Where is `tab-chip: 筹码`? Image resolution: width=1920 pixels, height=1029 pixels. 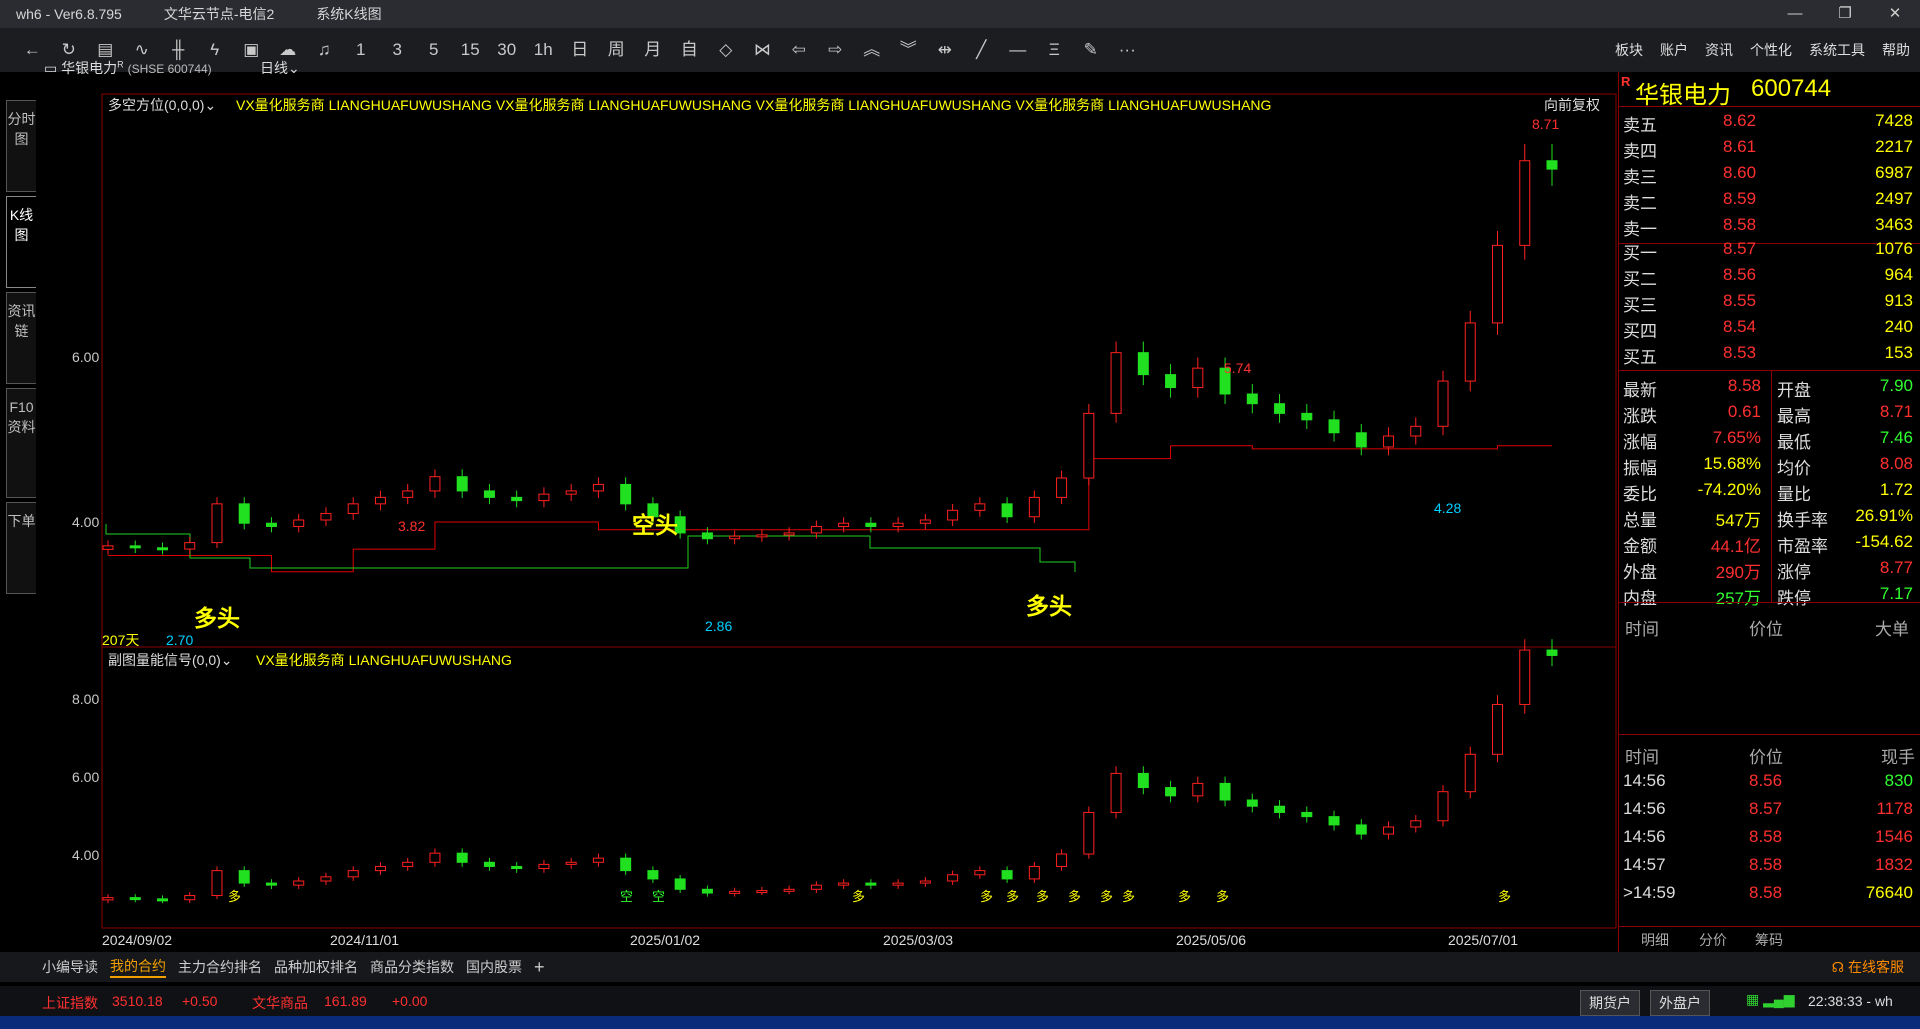 tab-chip: 筹码 is located at coordinates (1769, 940).